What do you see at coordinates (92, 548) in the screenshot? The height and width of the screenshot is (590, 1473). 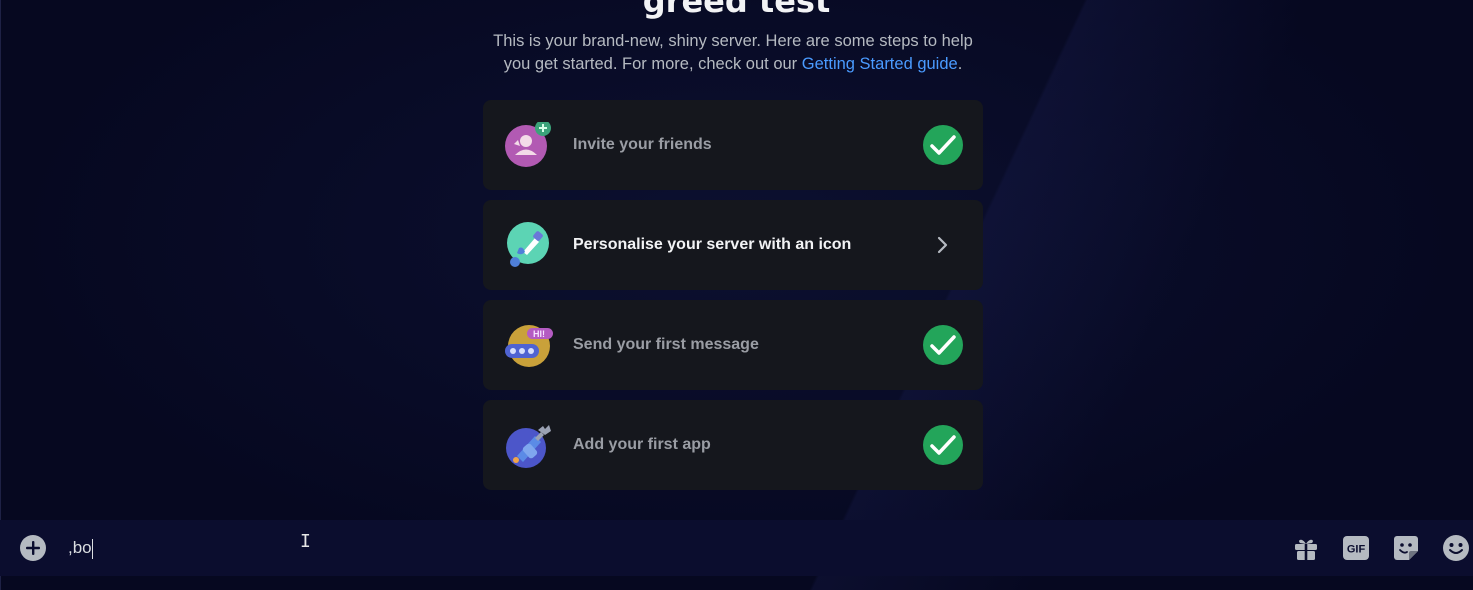 I see `text-caret` at bounding box center [92, 548].